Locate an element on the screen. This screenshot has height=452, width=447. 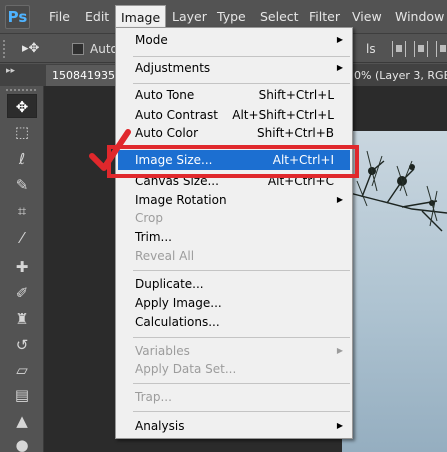
menu-item-reveal-all: Reveal All is located at coordinates (165, 256).